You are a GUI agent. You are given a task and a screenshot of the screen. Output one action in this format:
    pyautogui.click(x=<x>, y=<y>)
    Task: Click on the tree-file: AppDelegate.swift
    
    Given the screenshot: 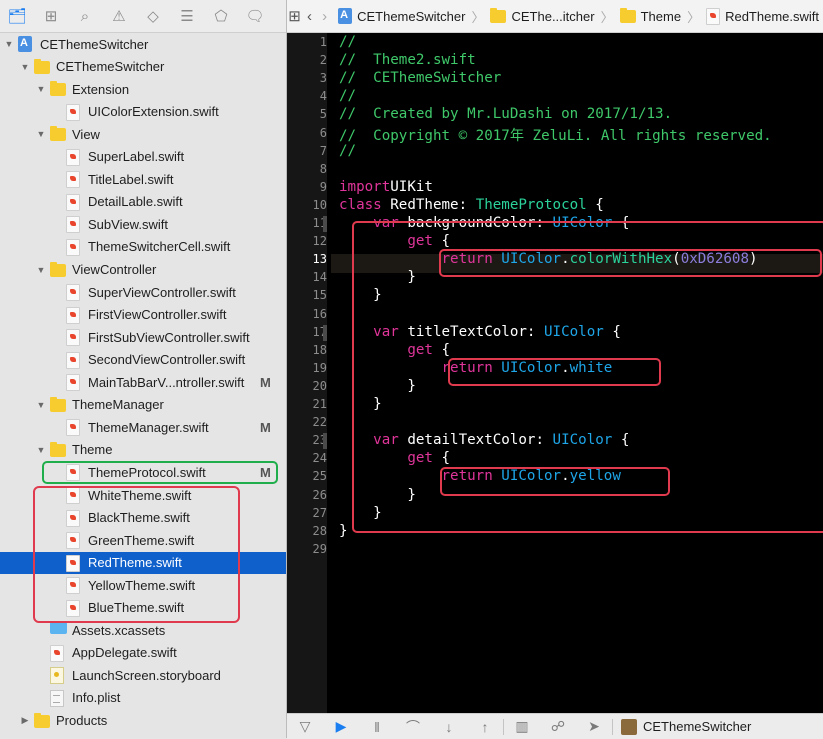 What is the action you would take?
    pyautogui.click(x=143, y=653)
    